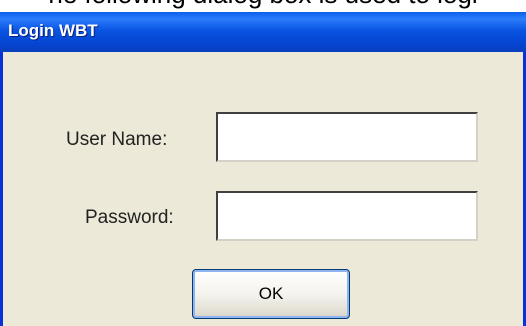 Image resolution: width=526 pixels, height=326 pixels. Describe the element at coordinates (263, 5) in the screenshot. I see `document-caption-text: he following dialog box is used to logi` at that location.